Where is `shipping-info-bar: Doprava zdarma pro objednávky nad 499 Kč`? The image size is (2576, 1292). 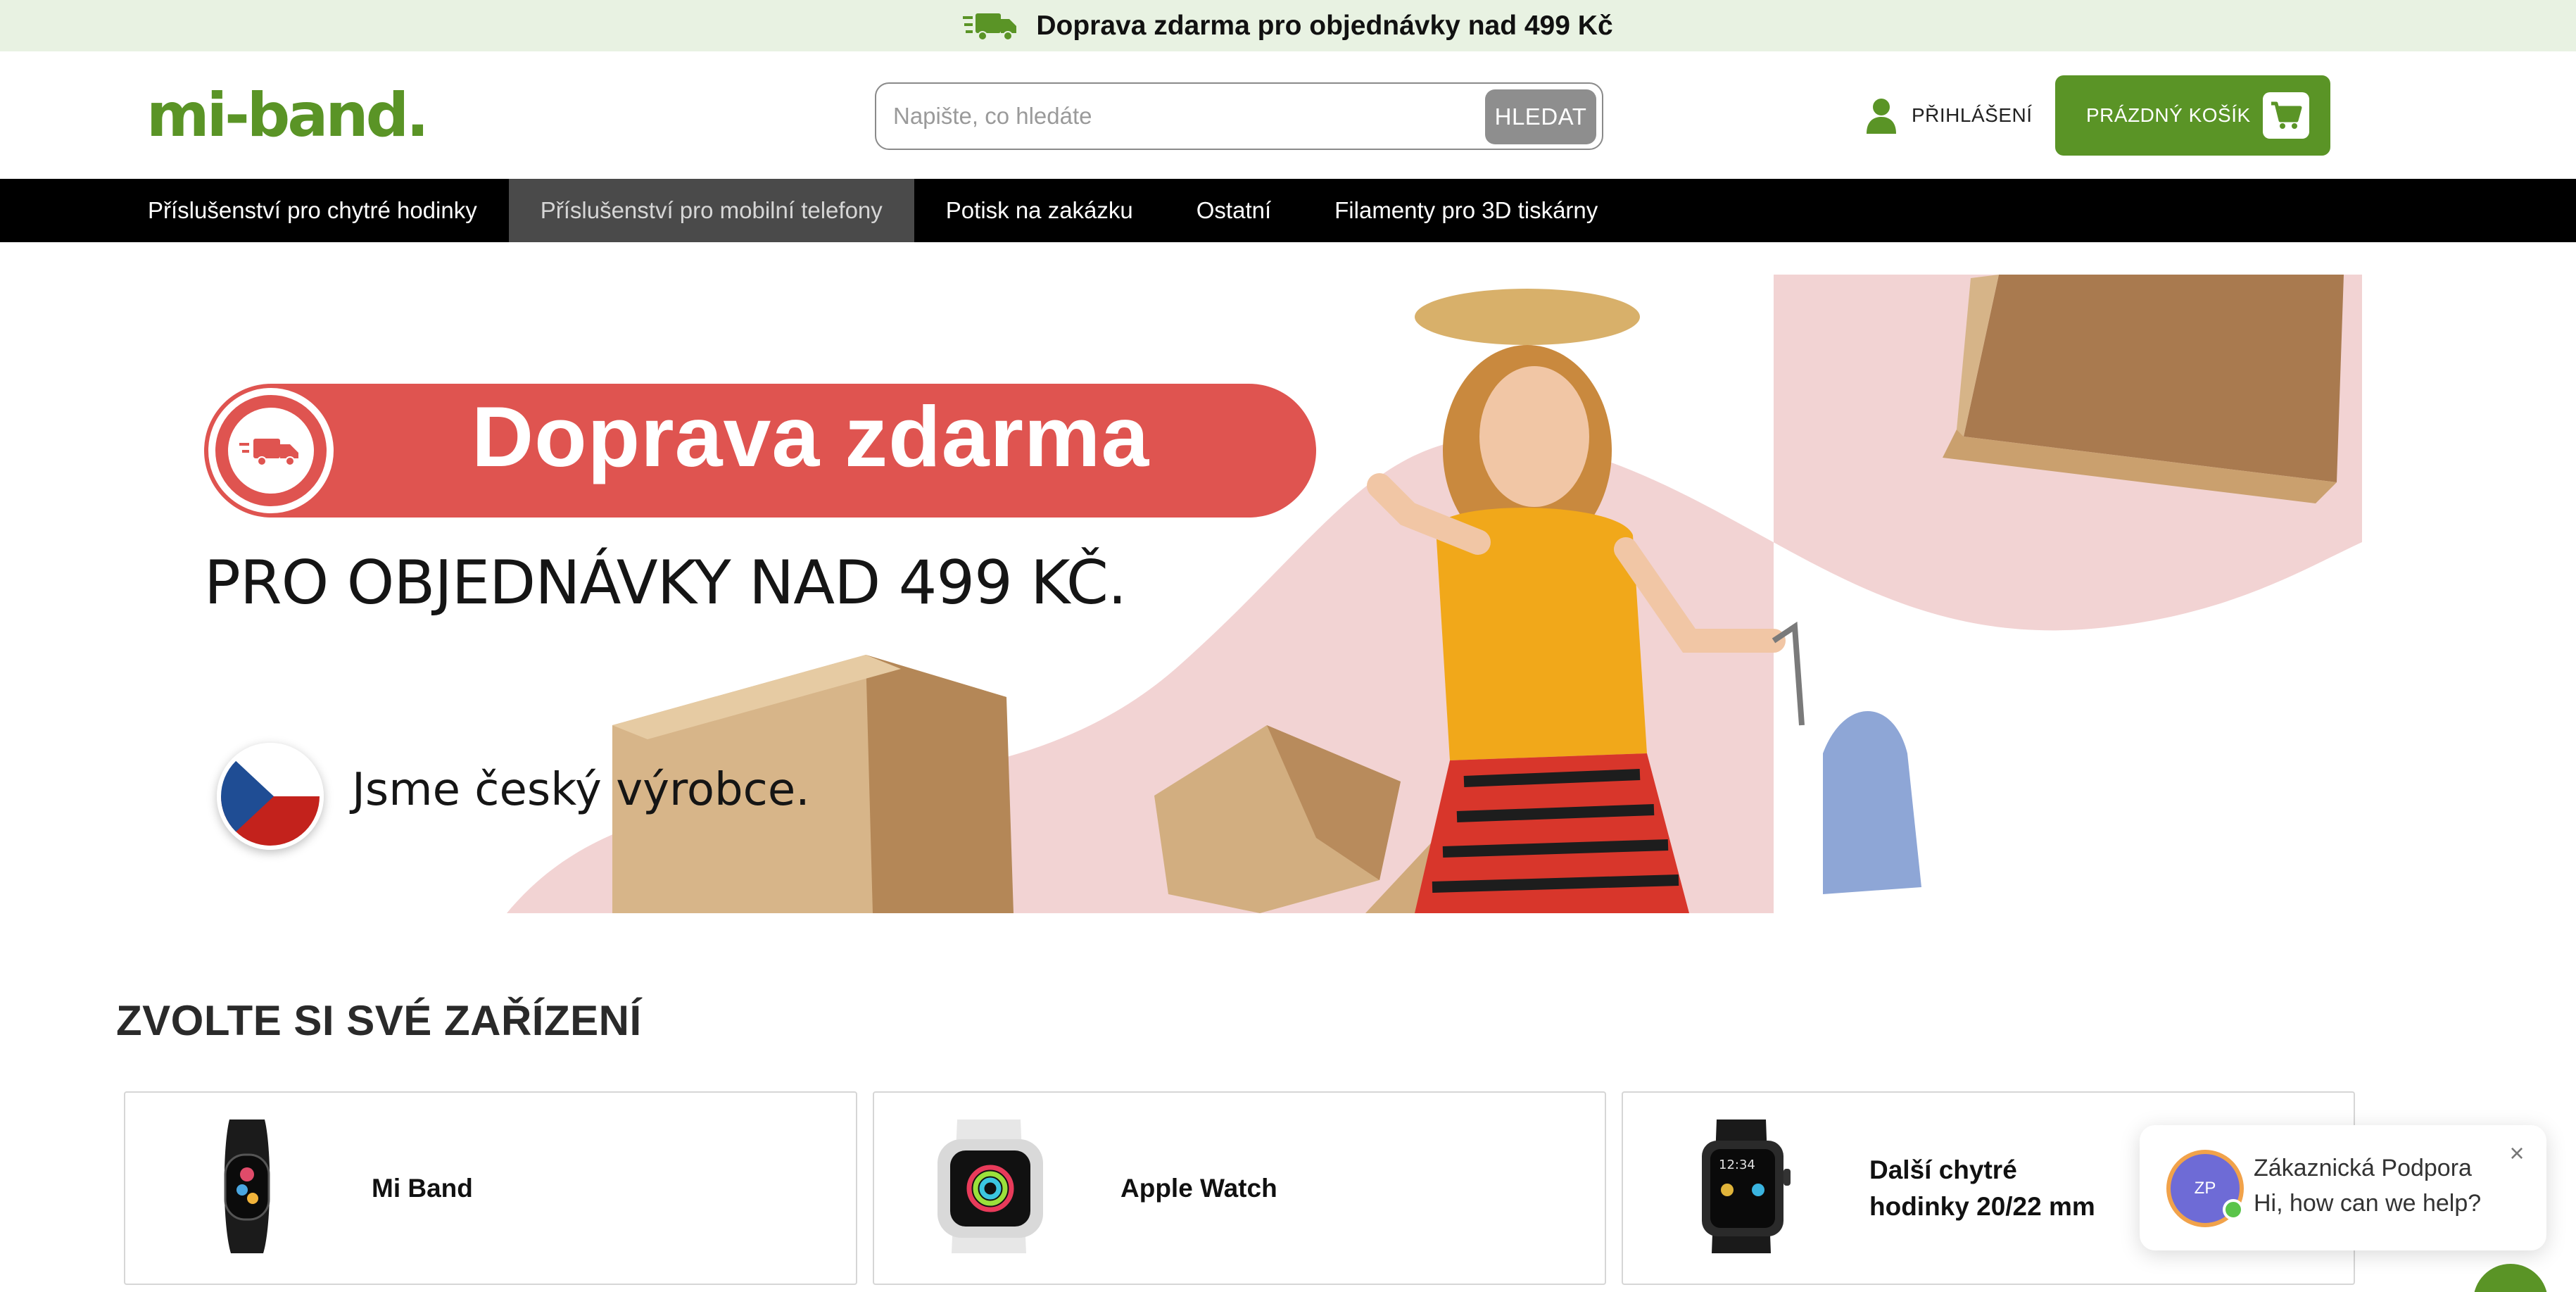
shipping-info-bar: Doprava zdarma pro objednávky nad 499 Kč is located at coordinates (1288, 25).